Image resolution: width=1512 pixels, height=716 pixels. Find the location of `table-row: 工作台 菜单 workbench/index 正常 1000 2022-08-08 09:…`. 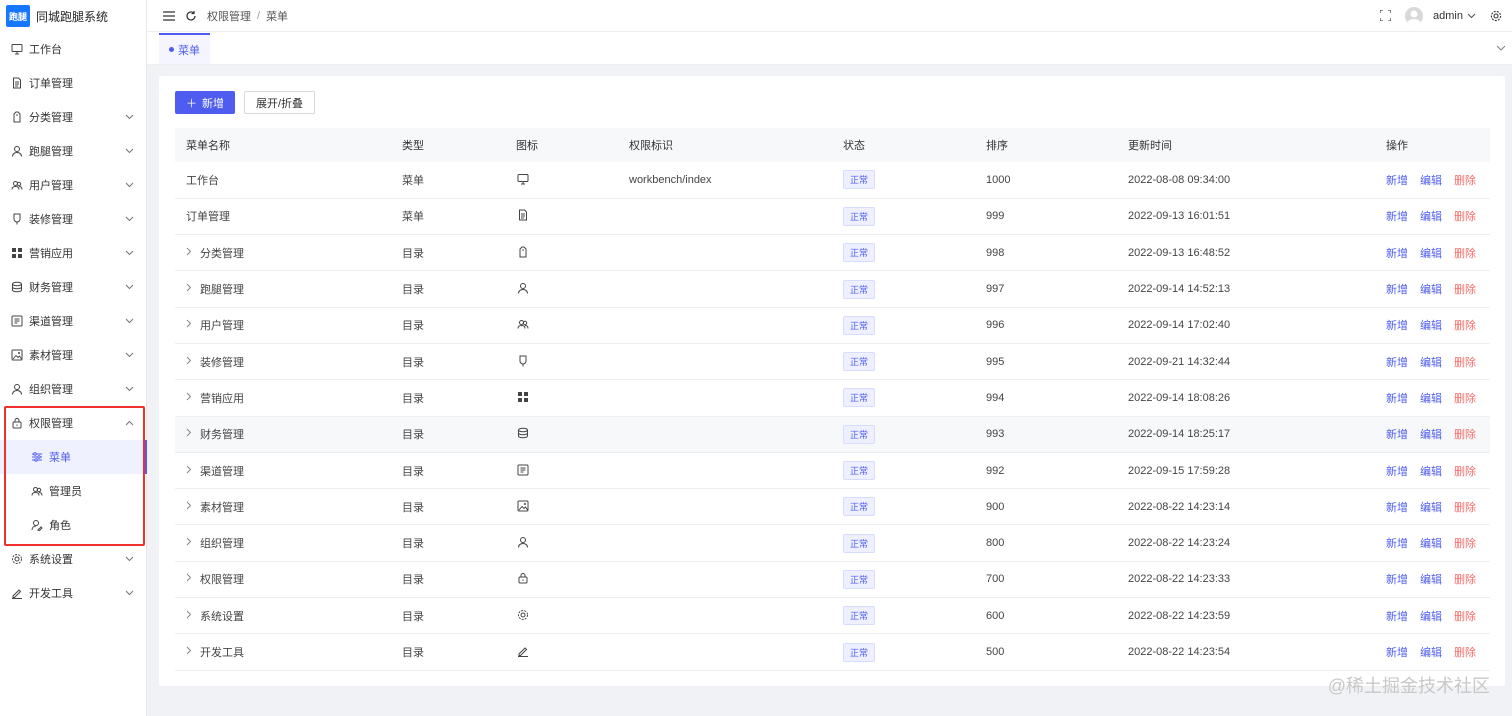

table-row: 工作台 菜单 workbench/index 正常 1000 2022-08-08 09:… is located at coordinates (832, 180).